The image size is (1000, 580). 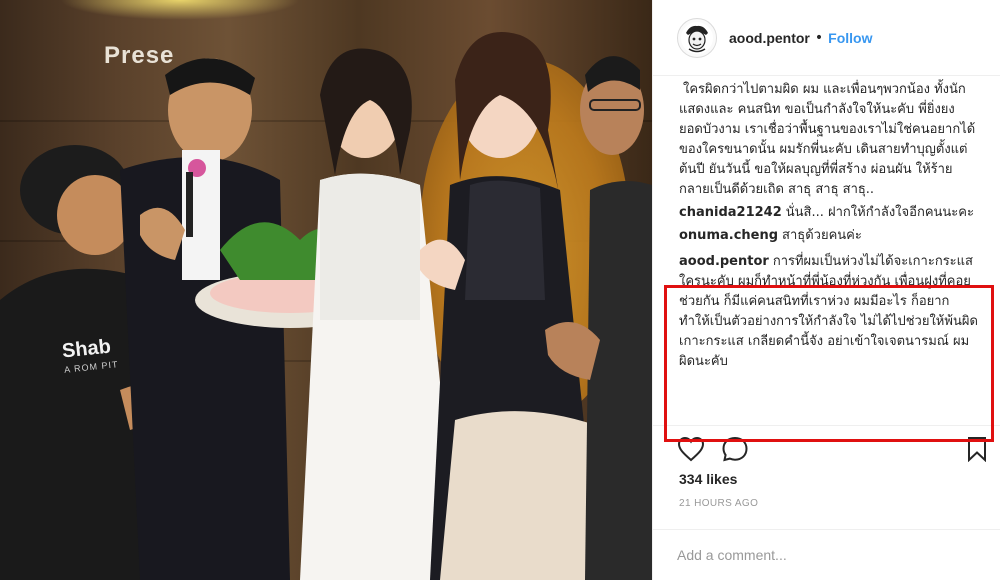 I want to click on bookmark-icon, so click(x=977, y=451).